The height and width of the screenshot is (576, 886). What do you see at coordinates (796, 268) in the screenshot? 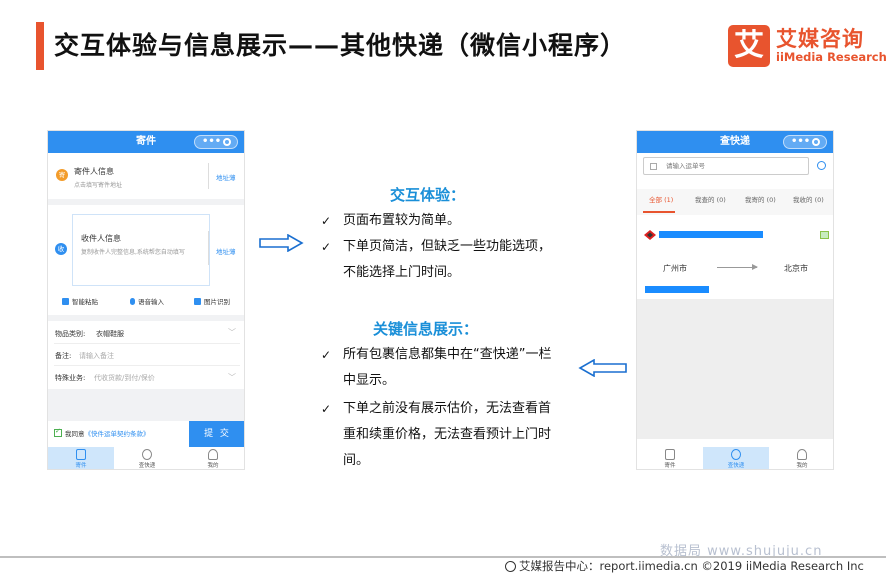
I see `to-city: 北京市` at bounding box center [796, 268].